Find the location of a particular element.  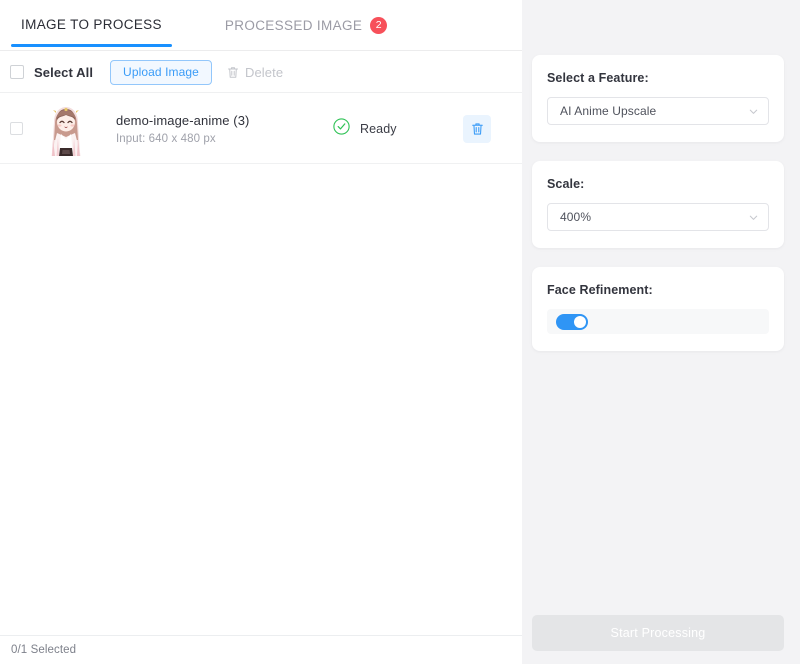

feature-select: AI Anime Upscale is located at coordinates (658, 111).